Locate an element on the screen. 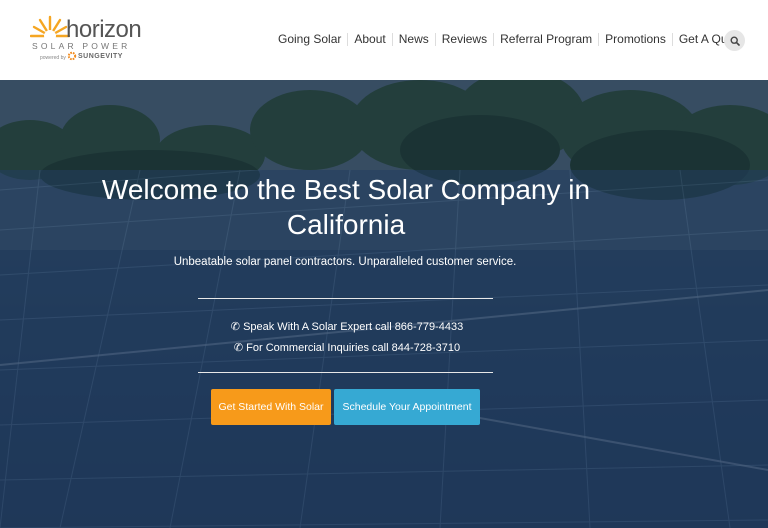  nav-about: About is located at coordinates (369, 39).